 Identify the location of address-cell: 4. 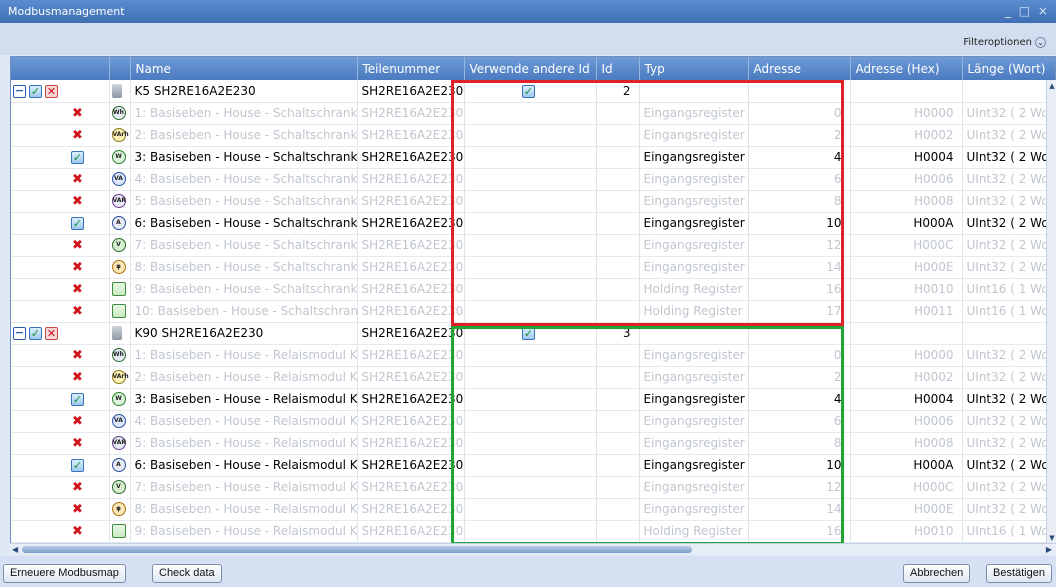
(799, 157).